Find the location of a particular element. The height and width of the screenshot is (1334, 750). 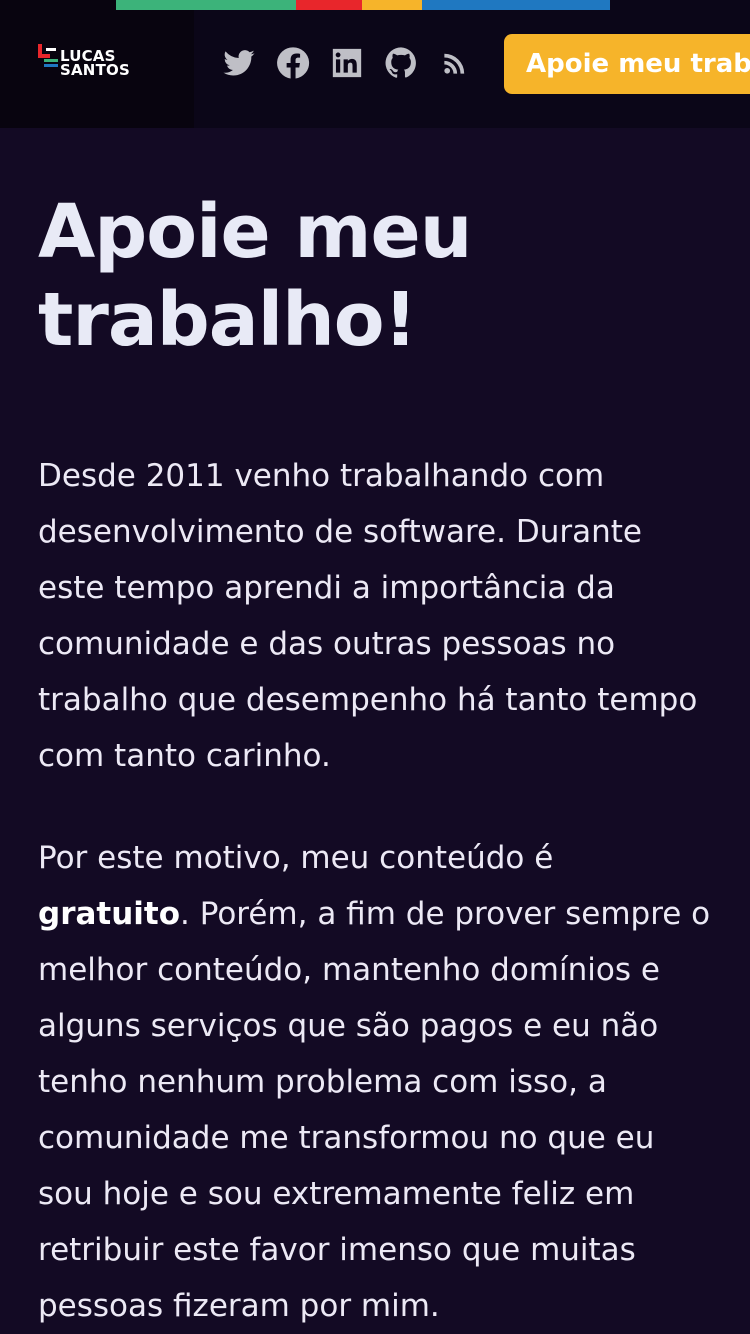

rss-icon is located at coordinates (454, 63).